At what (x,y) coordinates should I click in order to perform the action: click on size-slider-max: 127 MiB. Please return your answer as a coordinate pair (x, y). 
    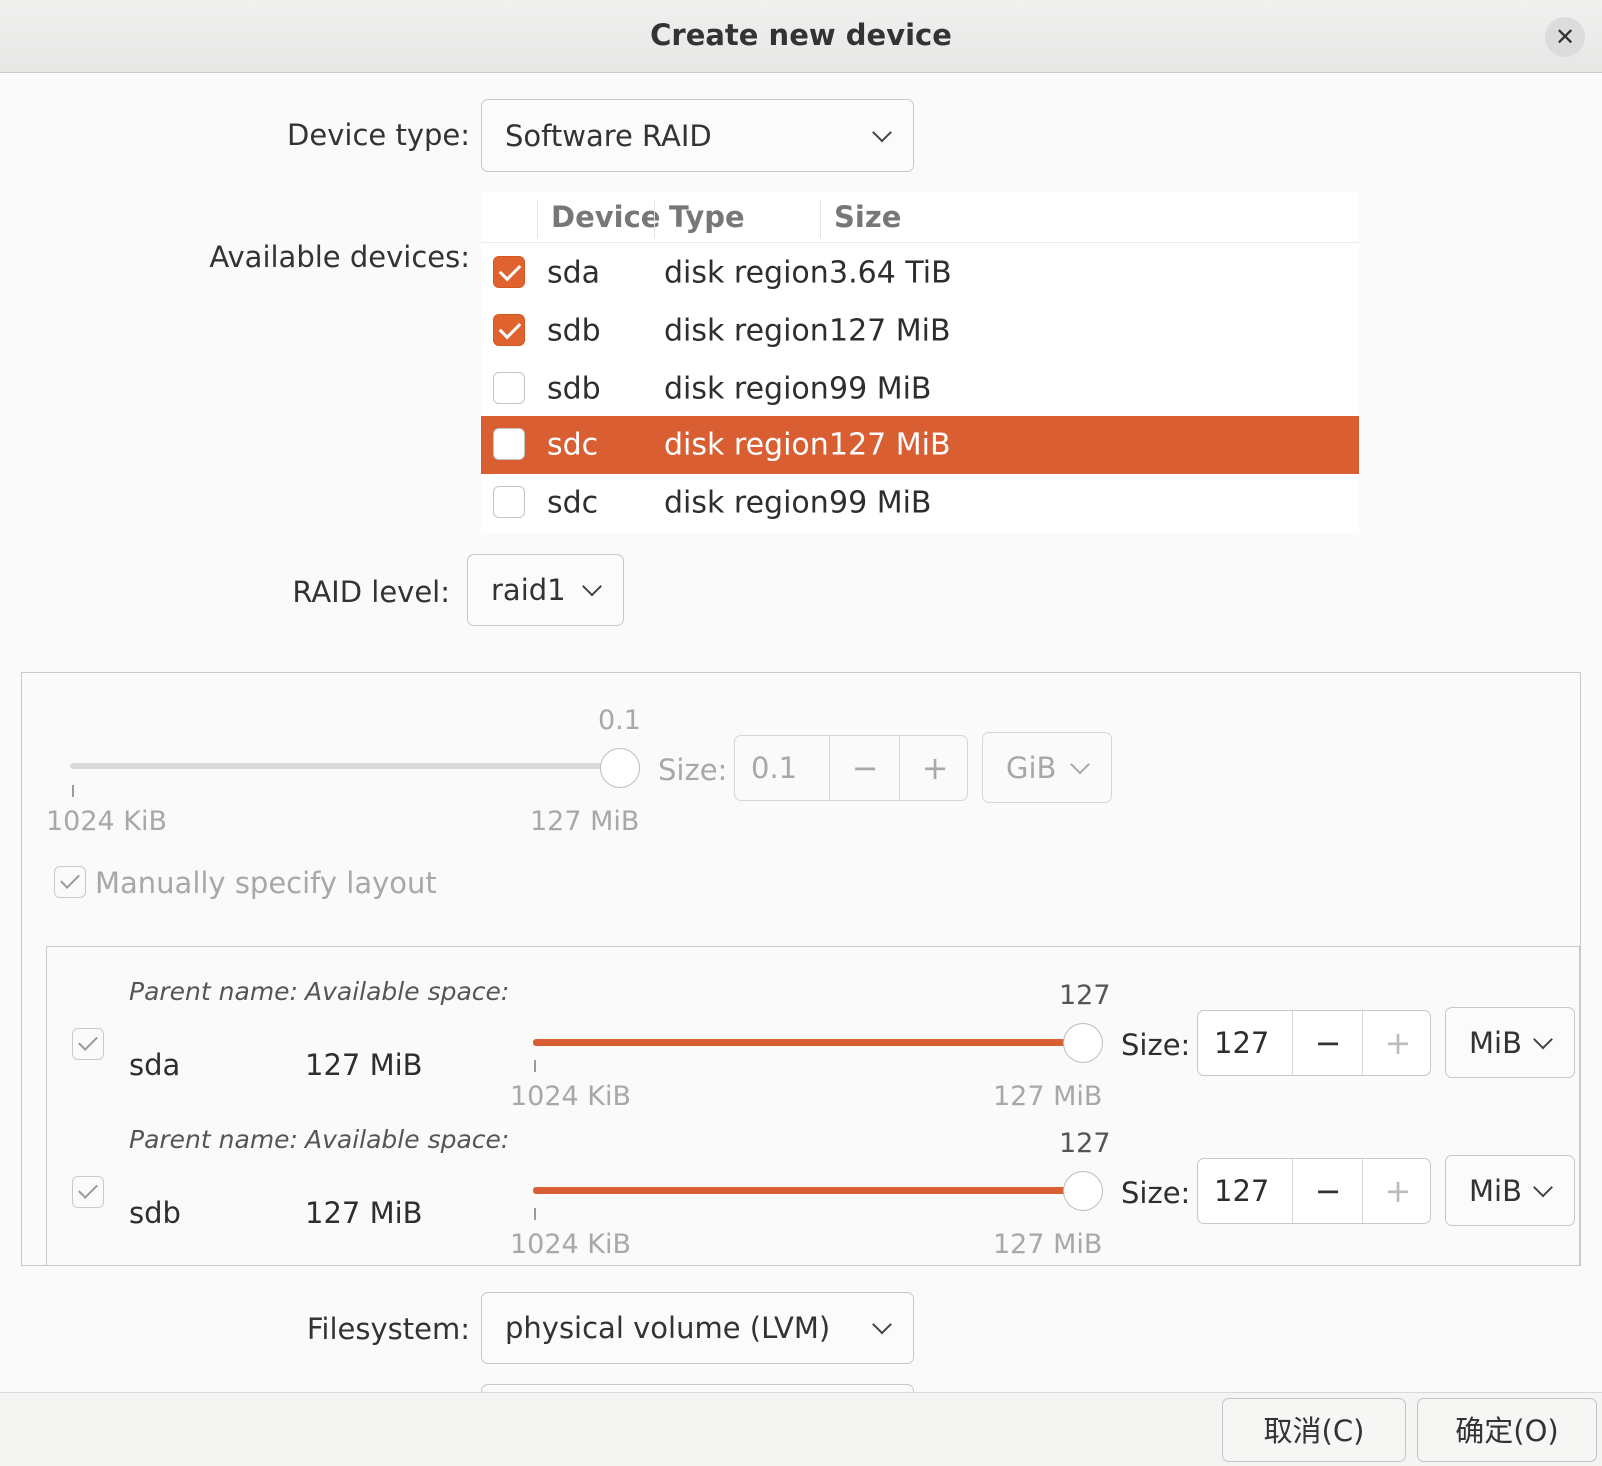
    Looking at the image, I should click on (585, 821).